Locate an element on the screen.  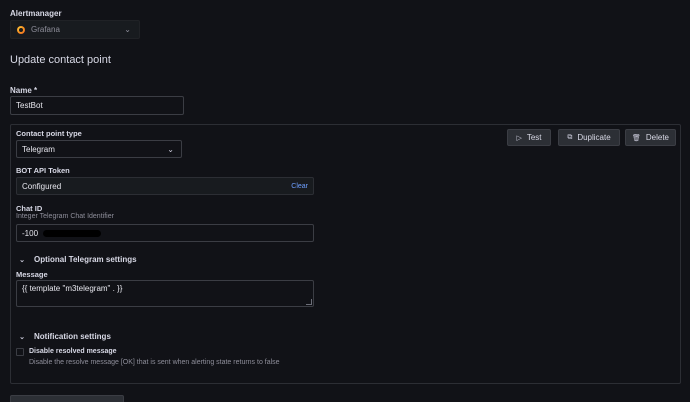
trash-icon: 🗑 is located at coordinates (636, 138).